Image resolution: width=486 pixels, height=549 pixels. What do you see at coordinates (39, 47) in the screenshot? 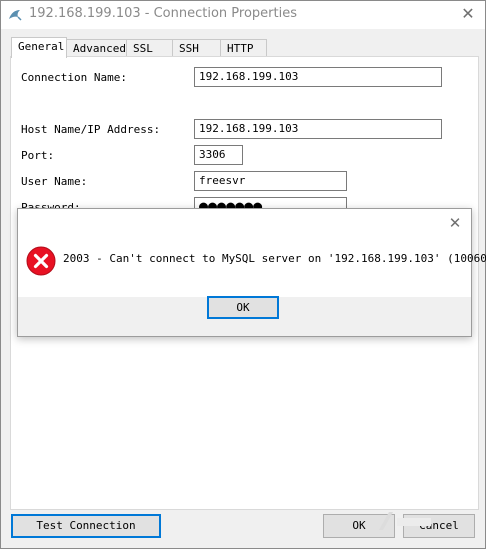
I see `tab-general: General` at bounding box center [39, 47].